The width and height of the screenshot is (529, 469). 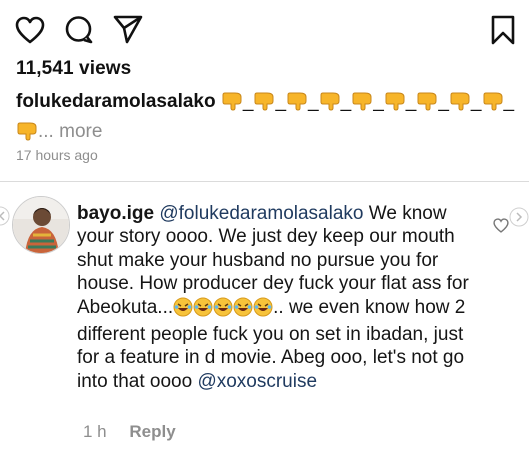 I want to click on chevron-right-icon, so click(x=518, y=219).